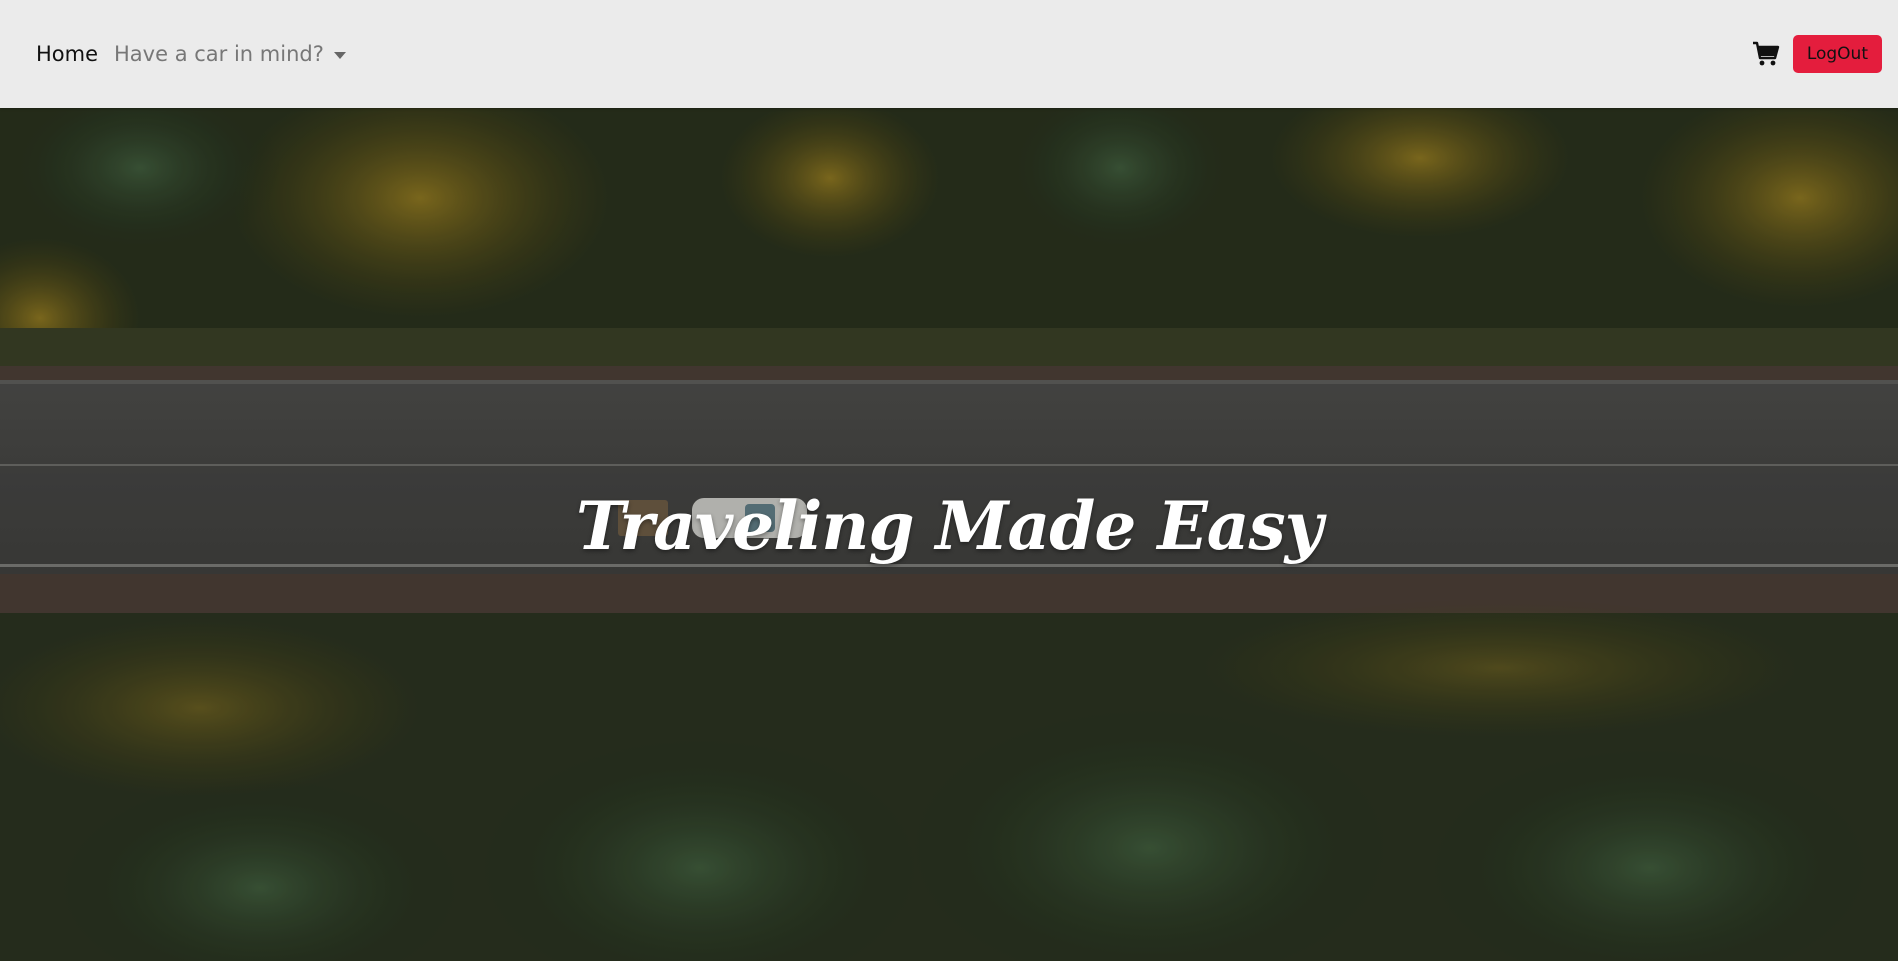 This screenshot has height=961, width=1898. I want to click on nav-left: Home Have a car in mind?, so click(191, 54).